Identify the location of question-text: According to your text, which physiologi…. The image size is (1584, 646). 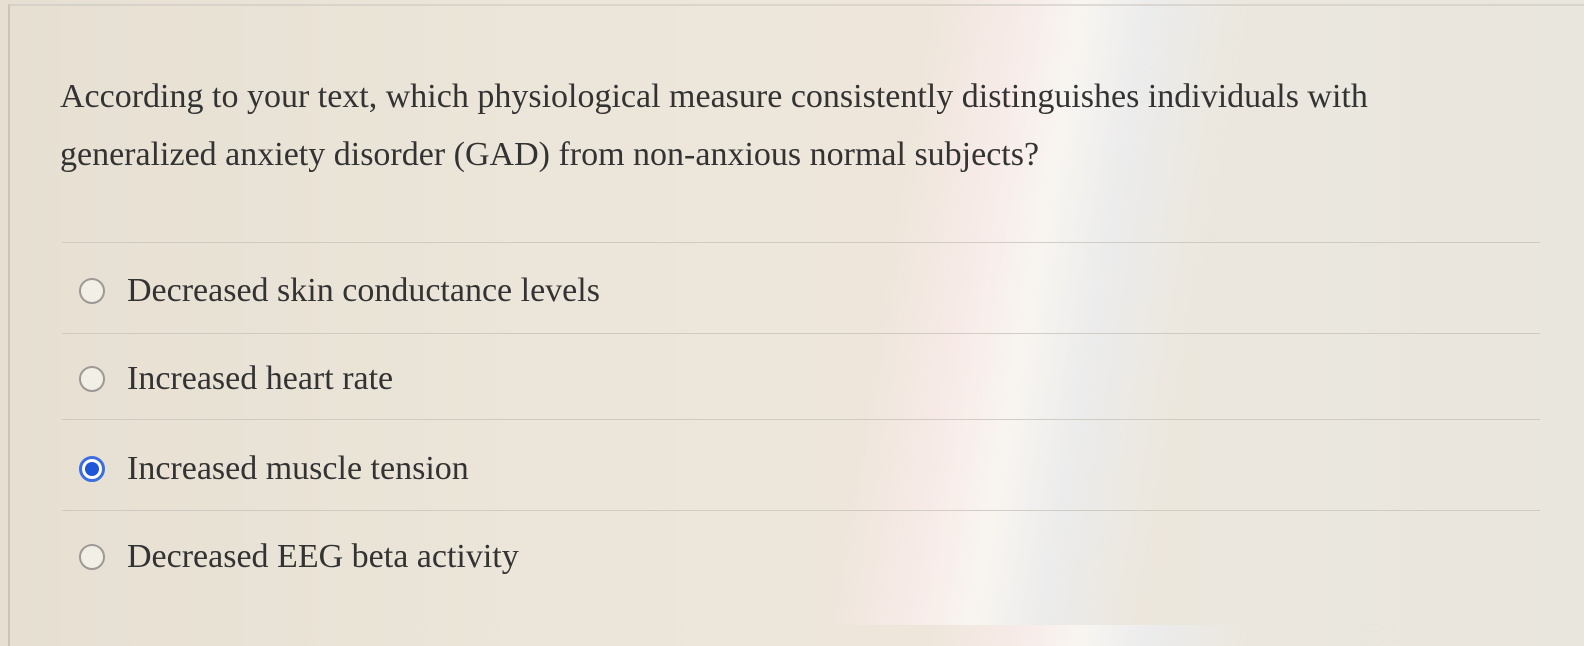
(714, 125).